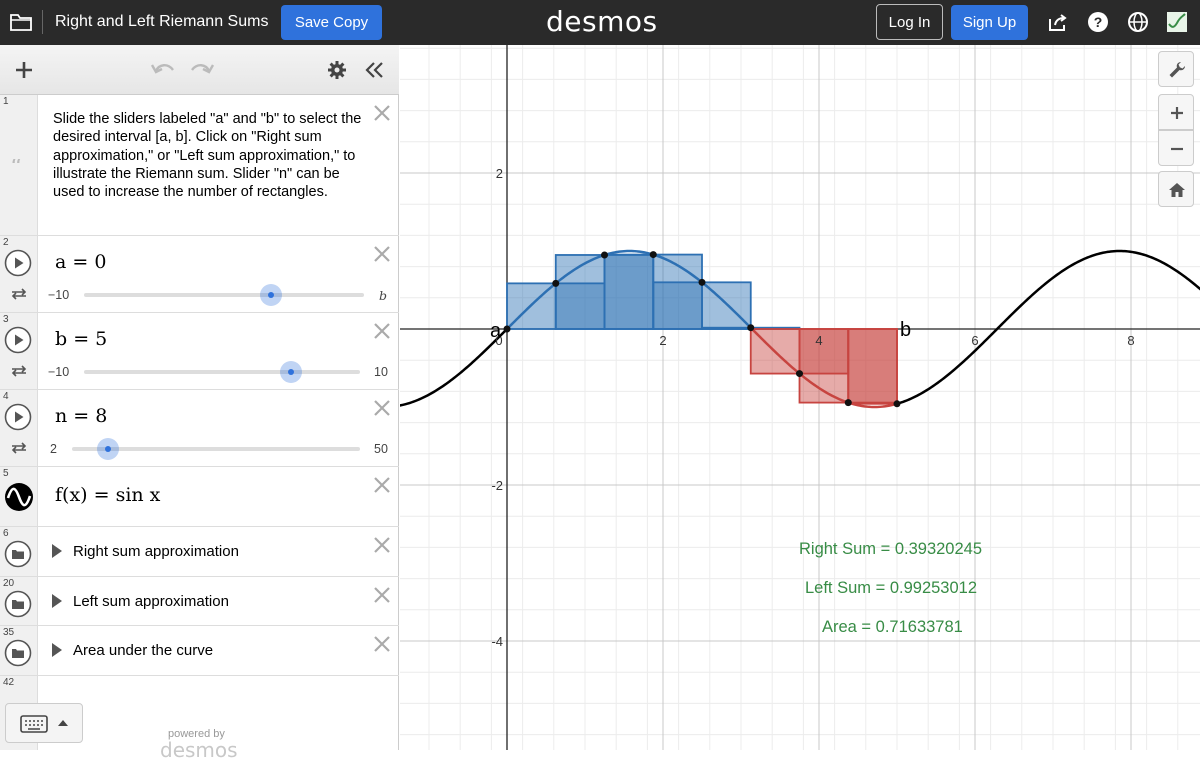 The width and height of the screenshot is (1200, 762). What do you see at coordinates (161, 22) in the screenshot?
I see `graph-title: Right and Left Riemann Sums` at bounding box center [161, 22].